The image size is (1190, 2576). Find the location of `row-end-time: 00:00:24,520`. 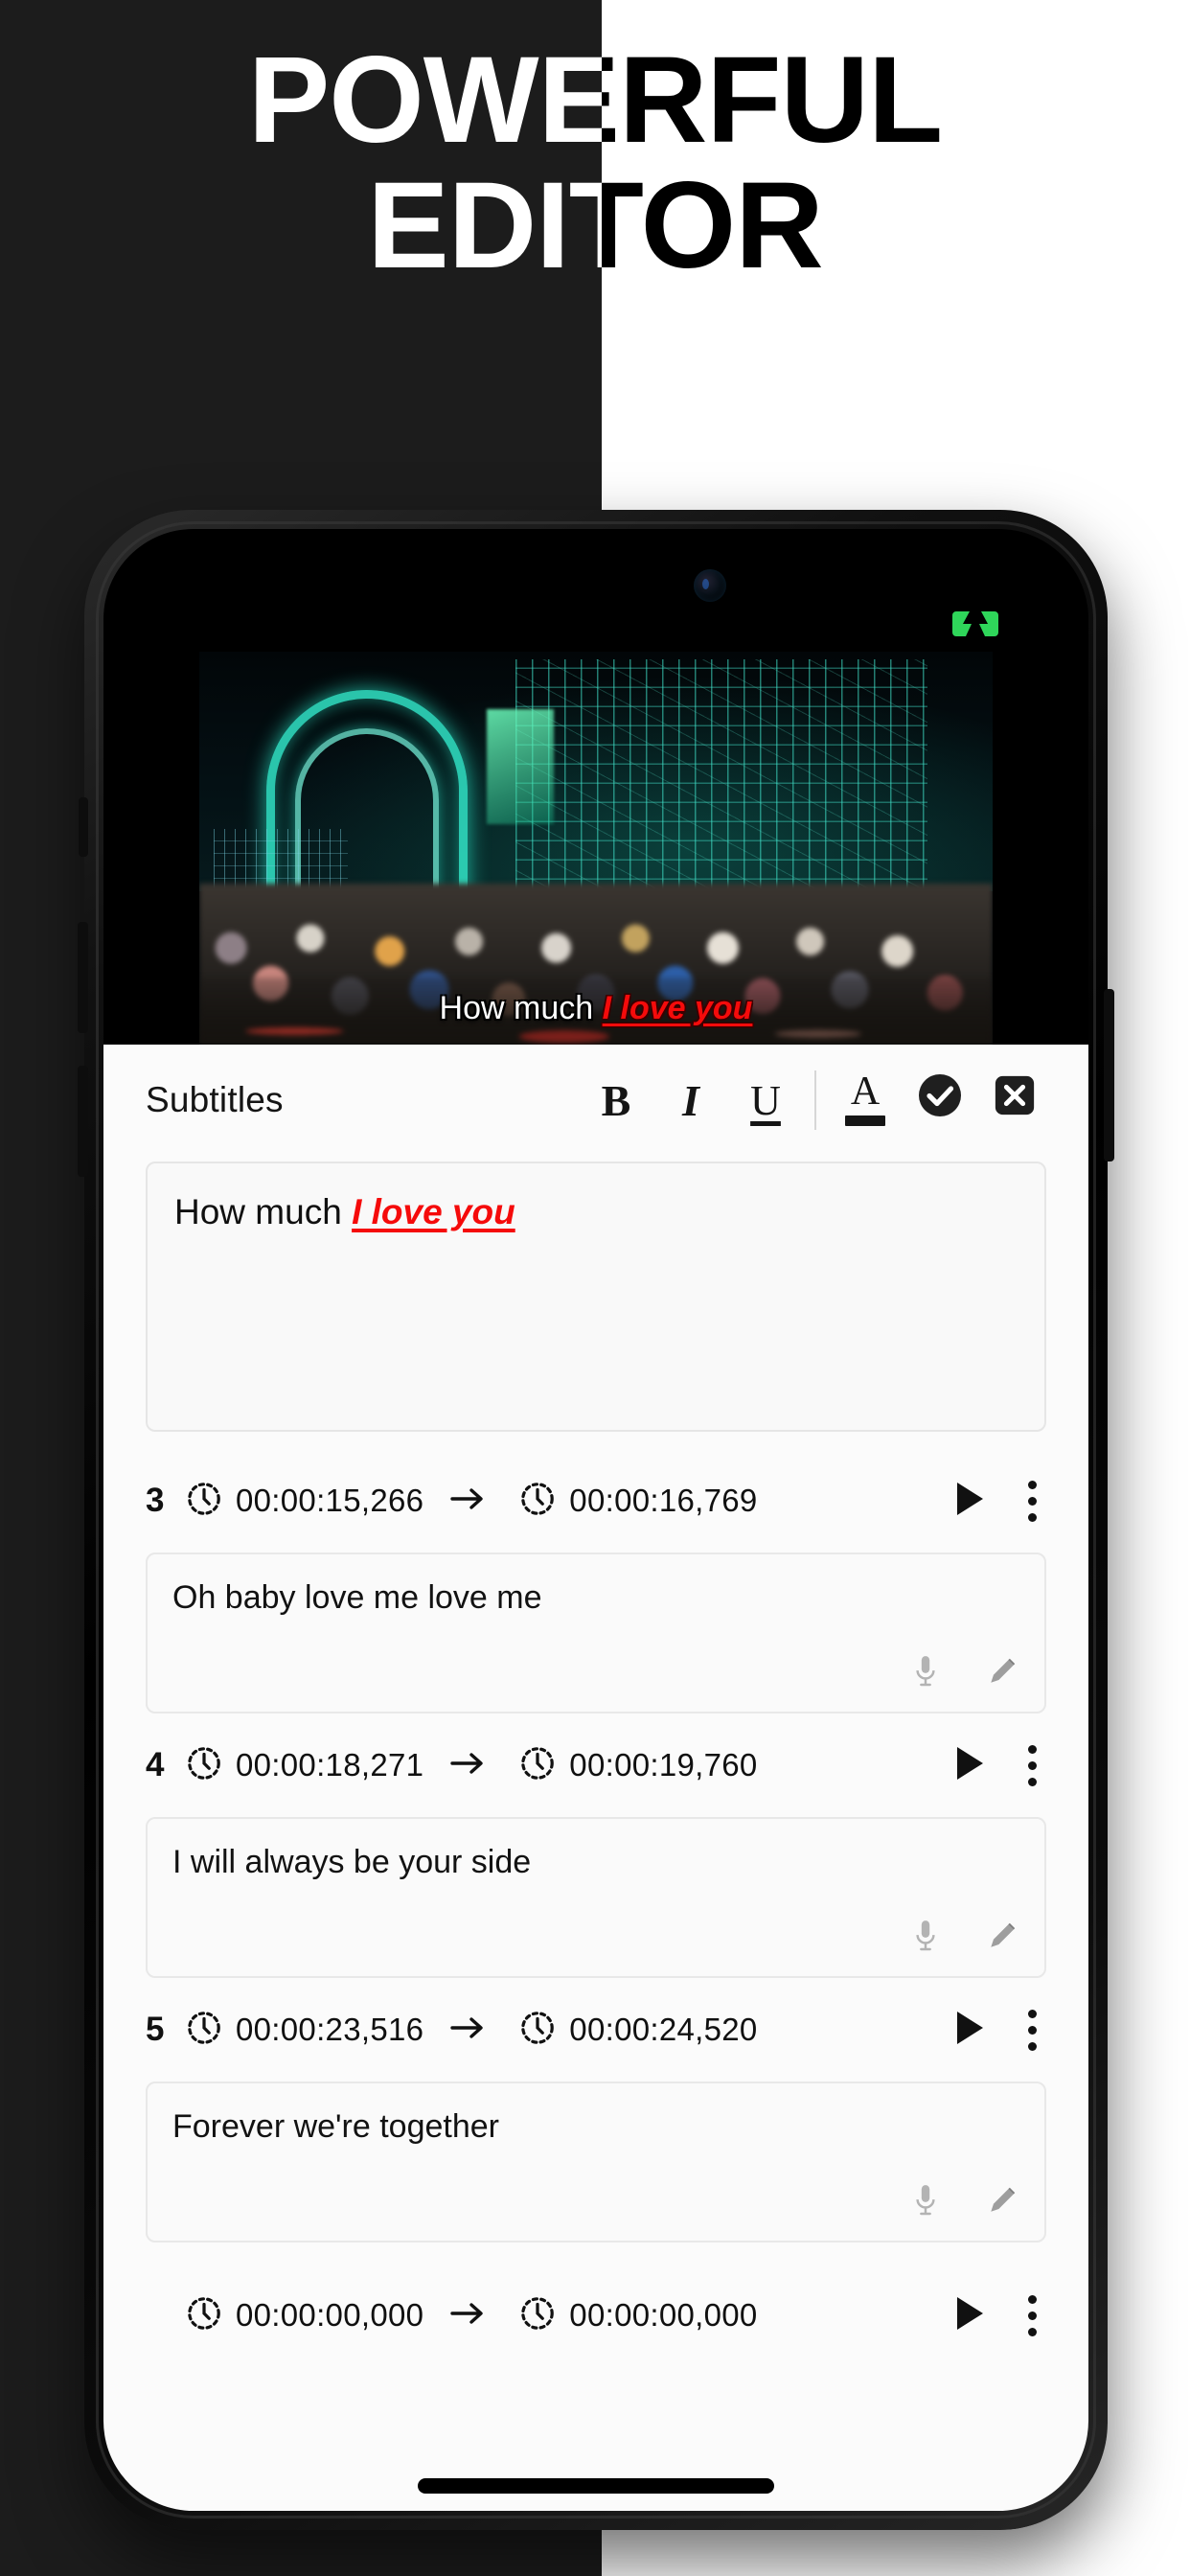

row-end-time: 00:00:24,520 is located at coordinates (663, 2030).